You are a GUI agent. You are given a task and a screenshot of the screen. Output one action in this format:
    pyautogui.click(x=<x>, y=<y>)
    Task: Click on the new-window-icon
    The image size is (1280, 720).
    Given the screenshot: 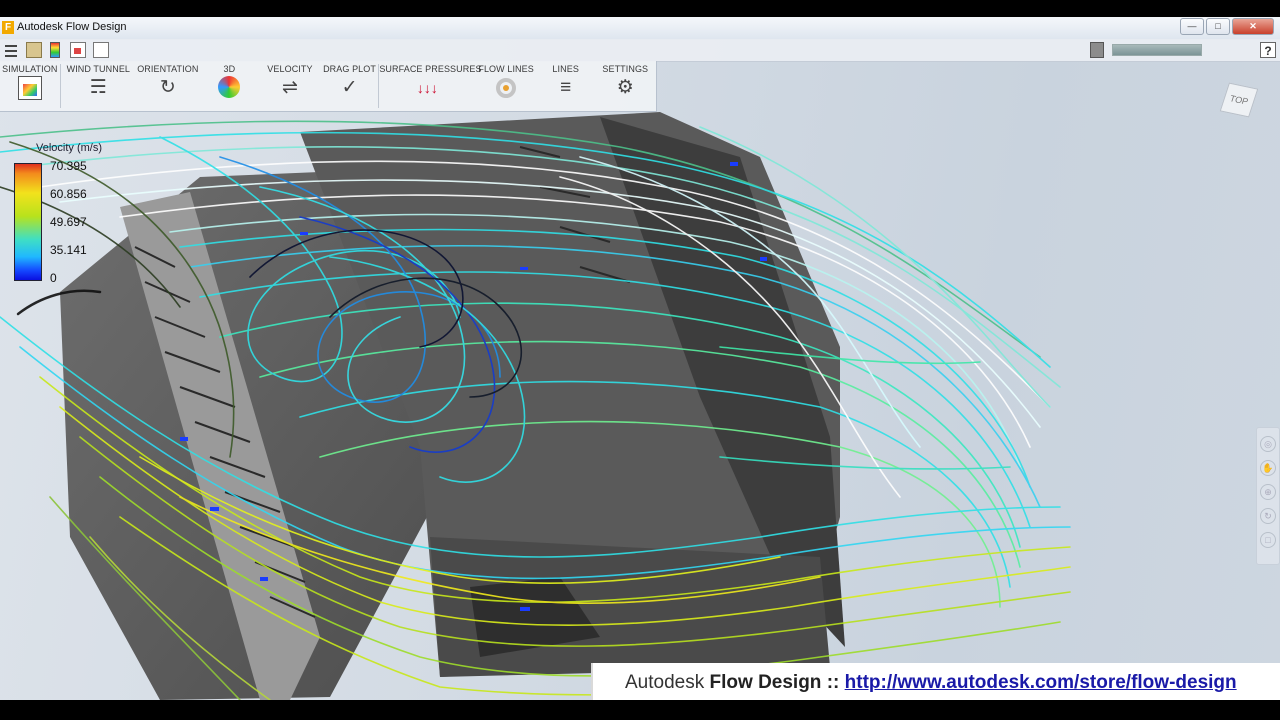 What is the action you would take?
    pyautogui.click(x=101, y=50)
    